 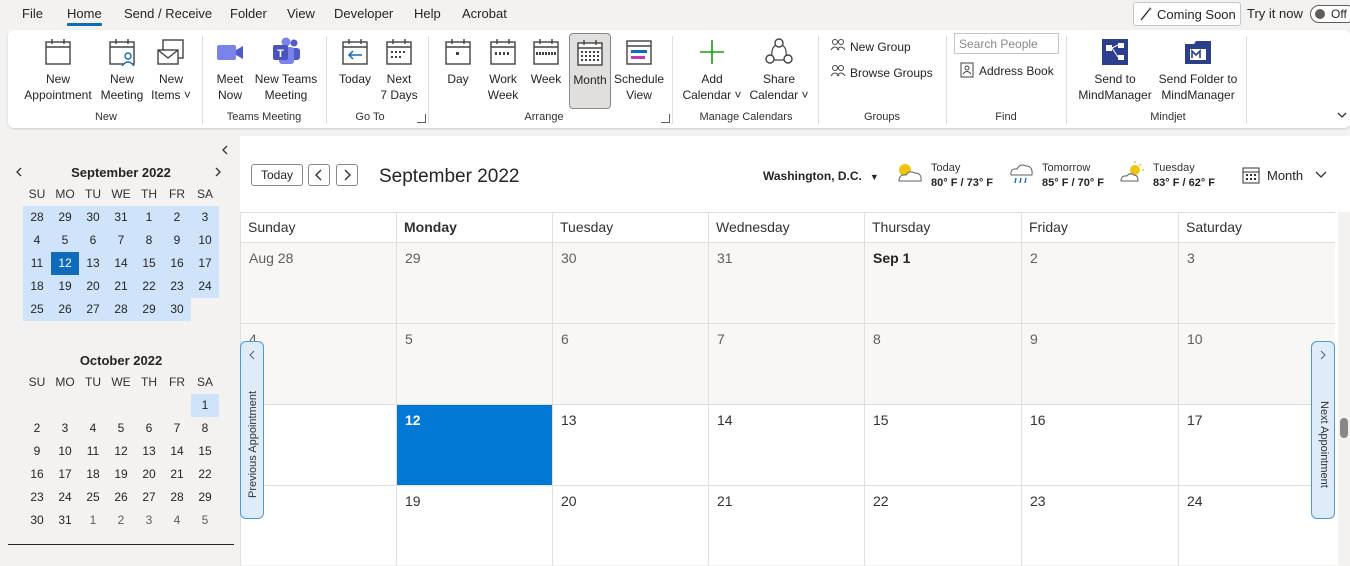 I want to click on minical-day: 2, so click(x=121, y=520).